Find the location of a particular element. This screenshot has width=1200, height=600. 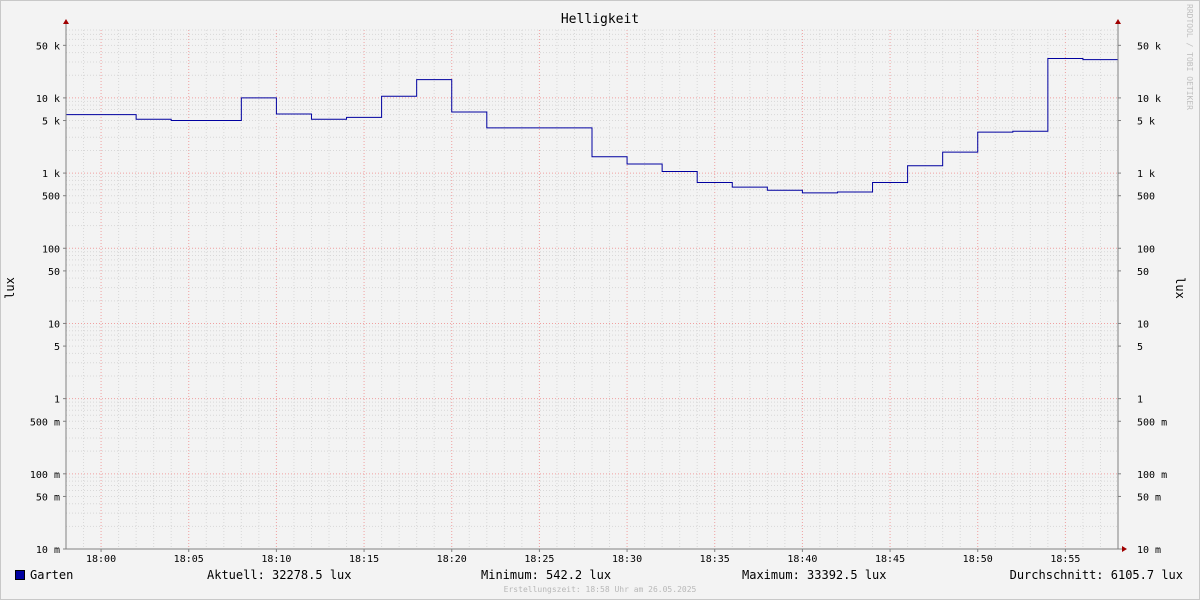

y-tick-label-right: 100 is located at coordinates (1146, 249).